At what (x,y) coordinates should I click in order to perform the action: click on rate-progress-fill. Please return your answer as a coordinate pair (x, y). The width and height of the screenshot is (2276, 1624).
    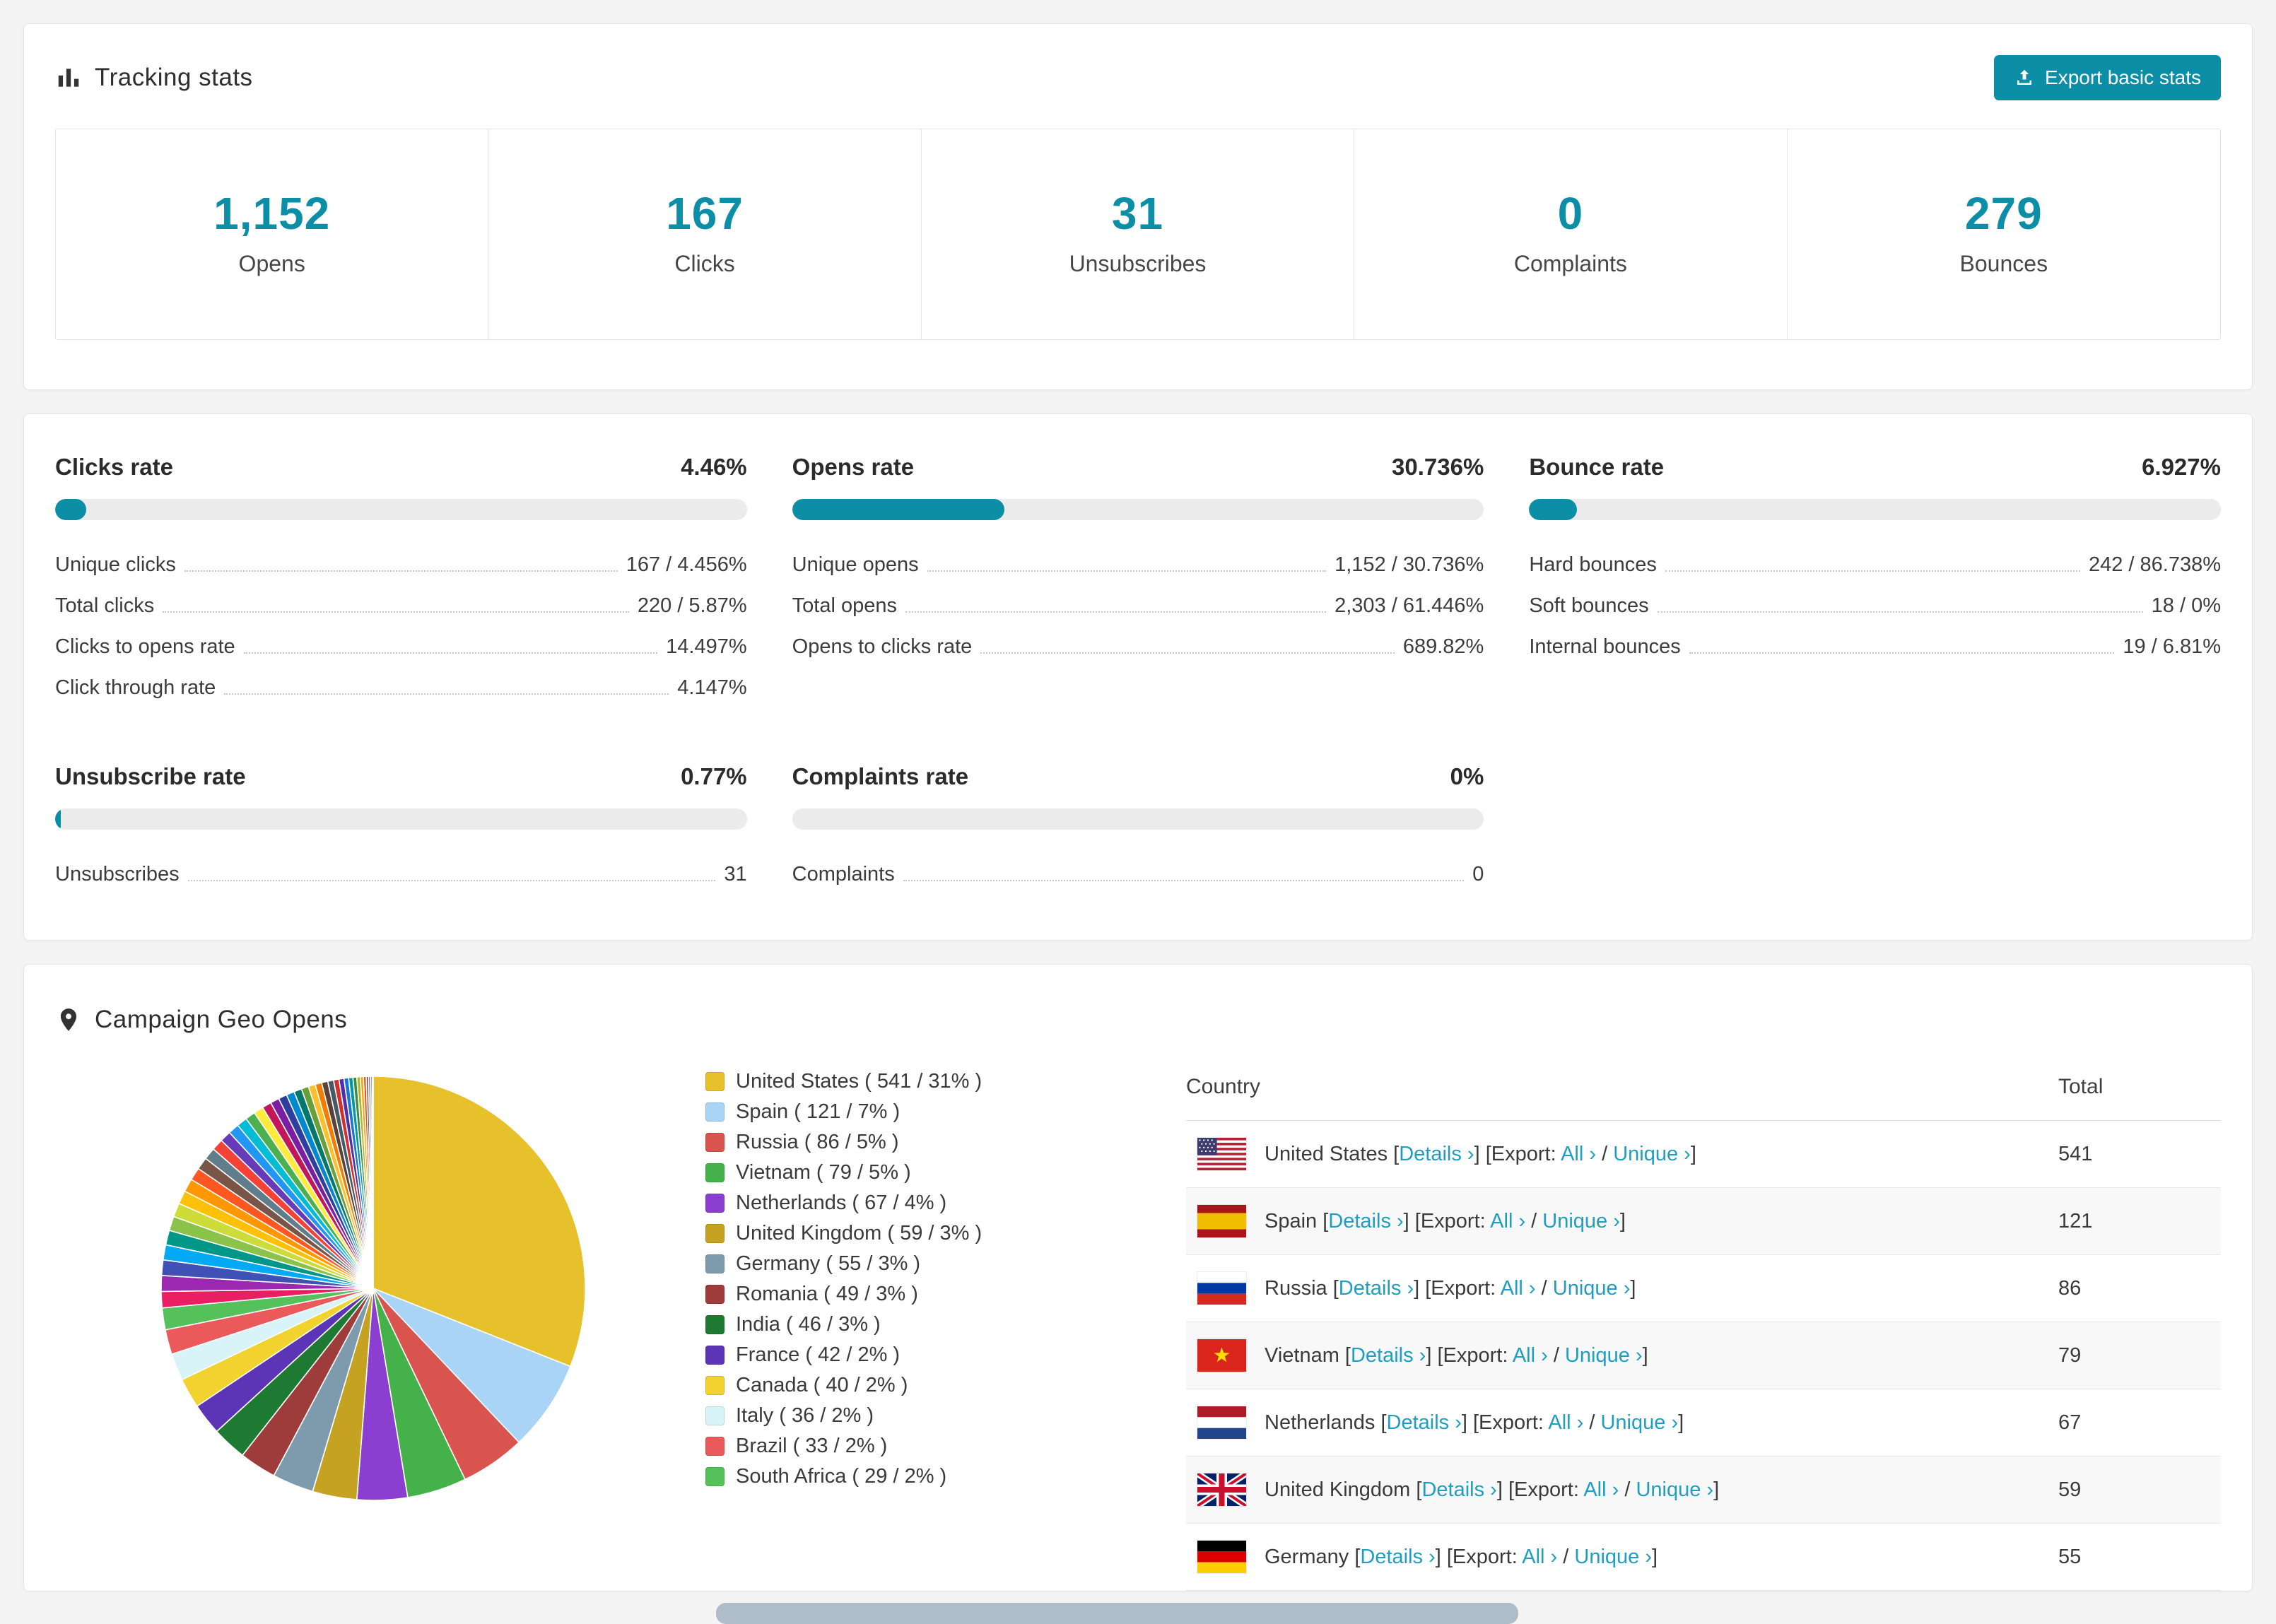
    Looking at the image, I should click on (58, 819).